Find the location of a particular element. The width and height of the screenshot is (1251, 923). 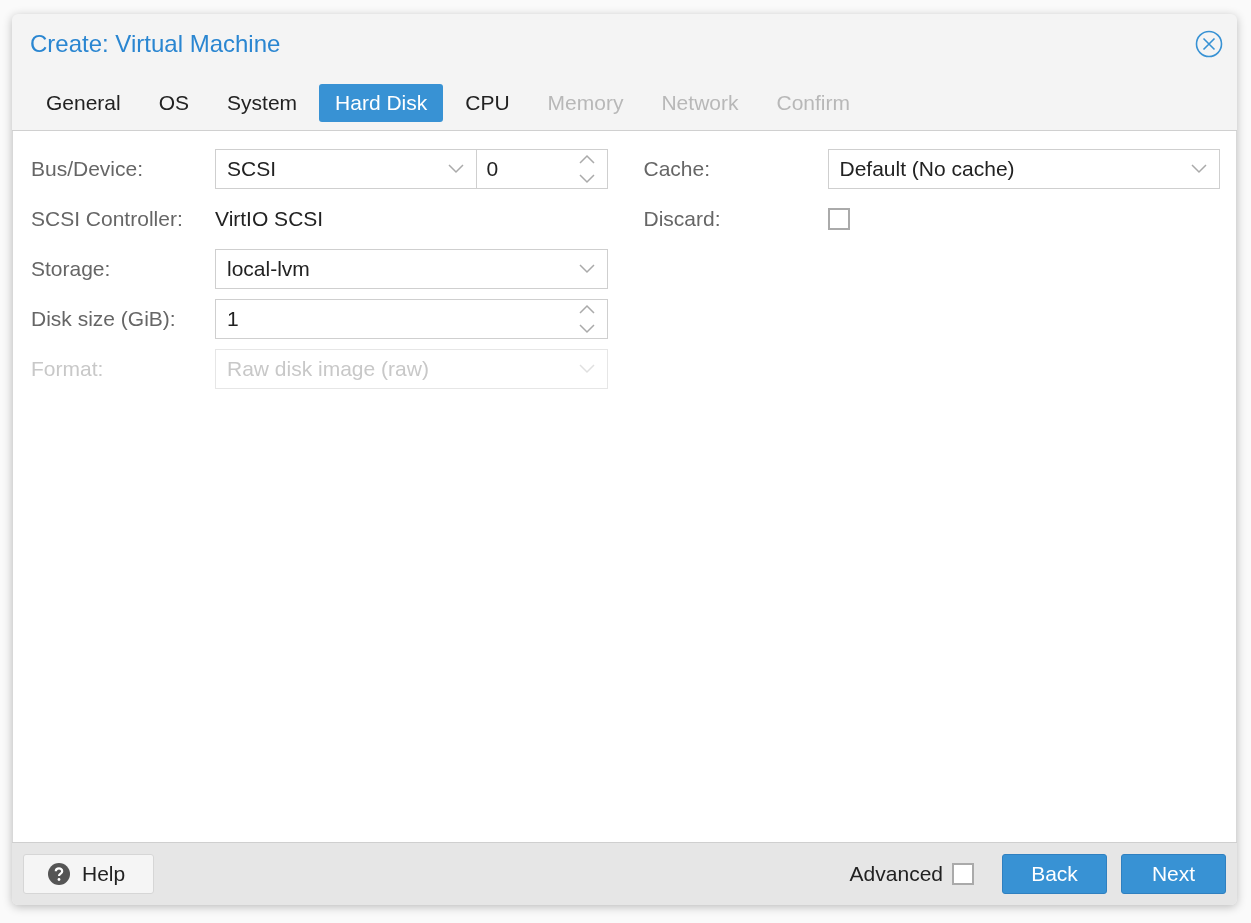

field-label: Storage: is located at coordinates (71, 269).